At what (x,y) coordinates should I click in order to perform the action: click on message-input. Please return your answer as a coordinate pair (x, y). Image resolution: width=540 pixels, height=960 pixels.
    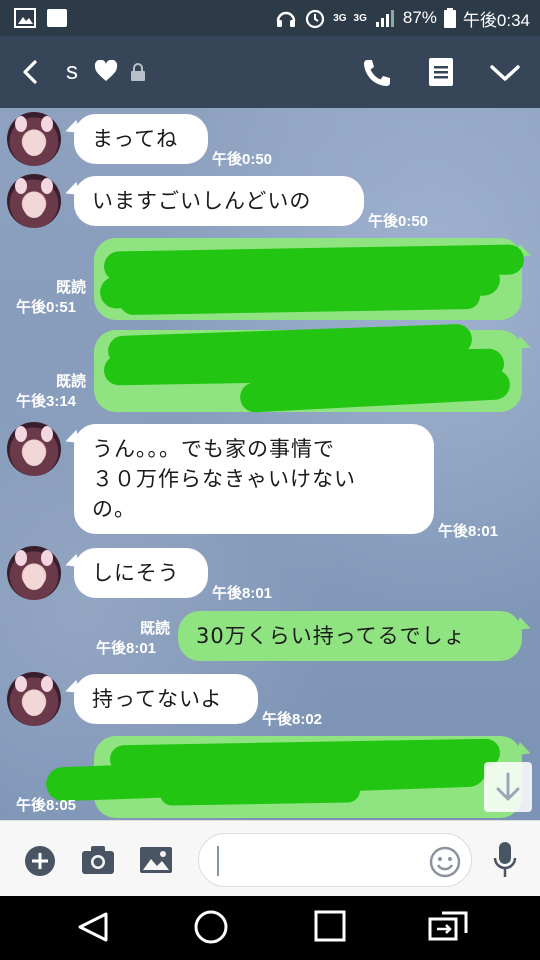
    Looking at the image, I should click on (335, 860).